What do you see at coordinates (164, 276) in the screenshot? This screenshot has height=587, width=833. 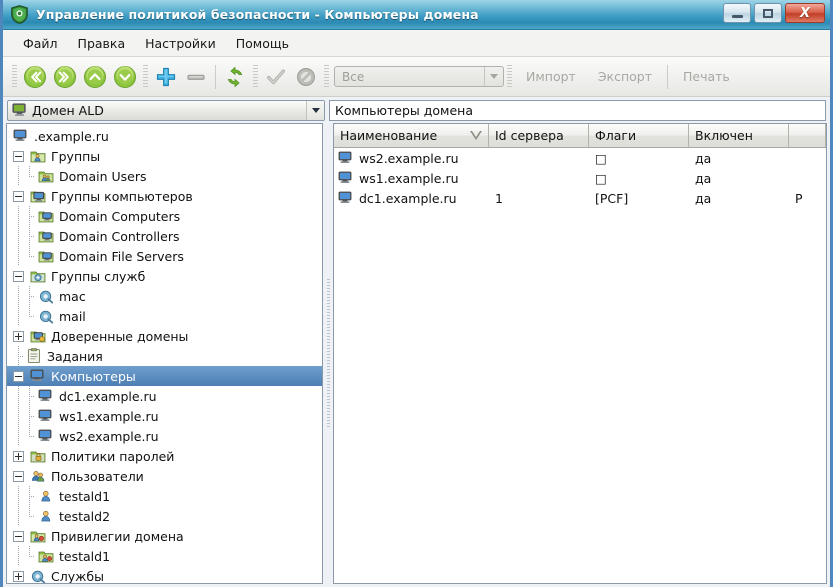 I see `tree-item-группы-служб: Группы служб` at bounding box center [164, 276].